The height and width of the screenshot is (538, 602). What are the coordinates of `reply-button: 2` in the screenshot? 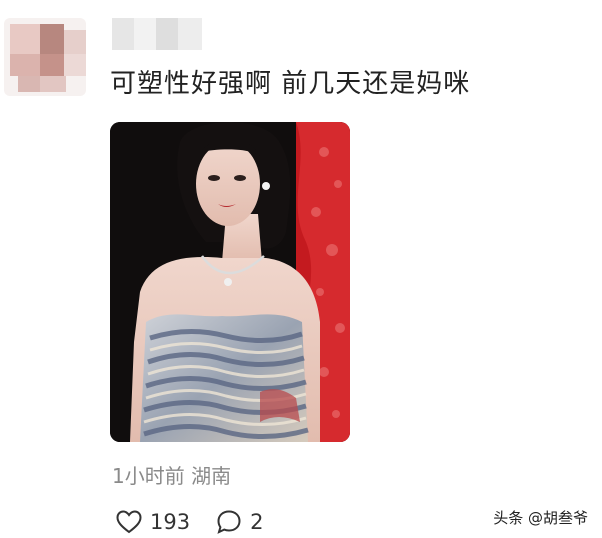 It's located at (239, 522).